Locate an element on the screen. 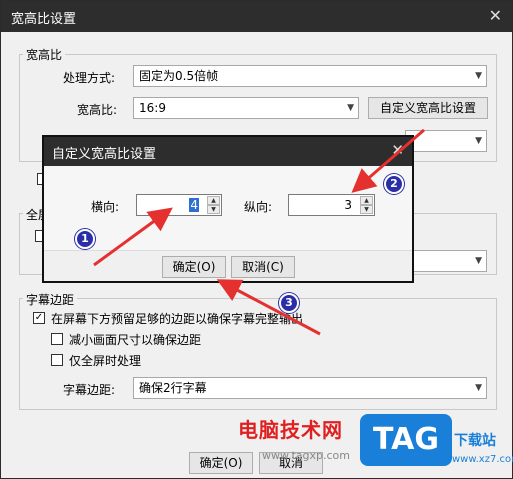 The height and width of the screenshot is (479, 513). secondary-select: ▼ is located at coordinates (446, 141).